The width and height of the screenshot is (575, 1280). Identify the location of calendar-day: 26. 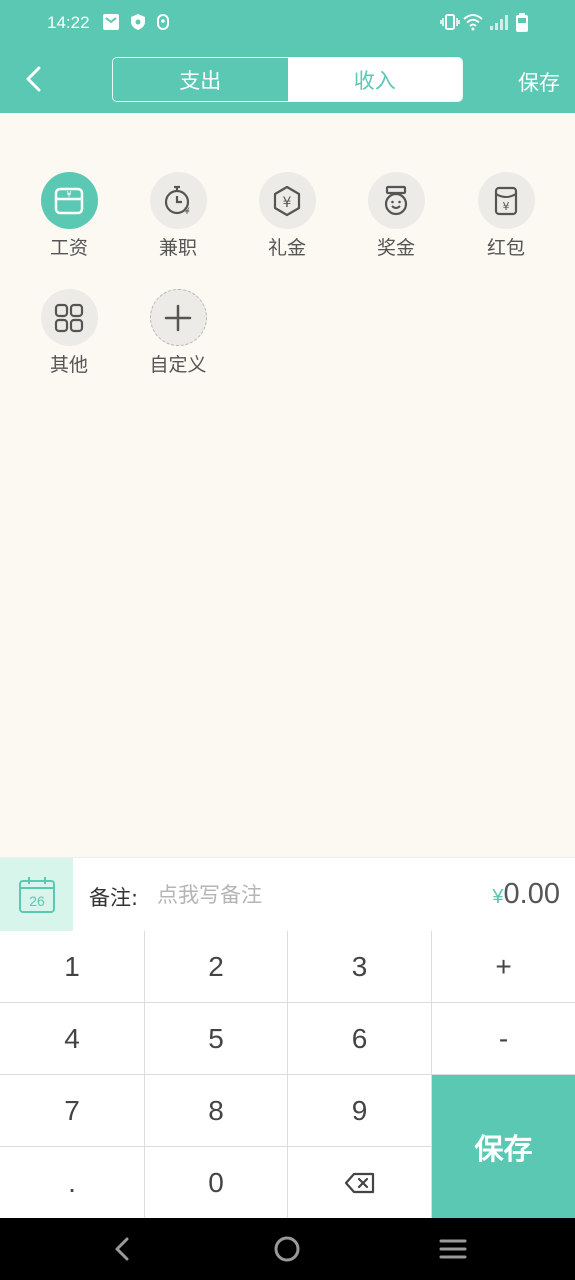
(37, 901).